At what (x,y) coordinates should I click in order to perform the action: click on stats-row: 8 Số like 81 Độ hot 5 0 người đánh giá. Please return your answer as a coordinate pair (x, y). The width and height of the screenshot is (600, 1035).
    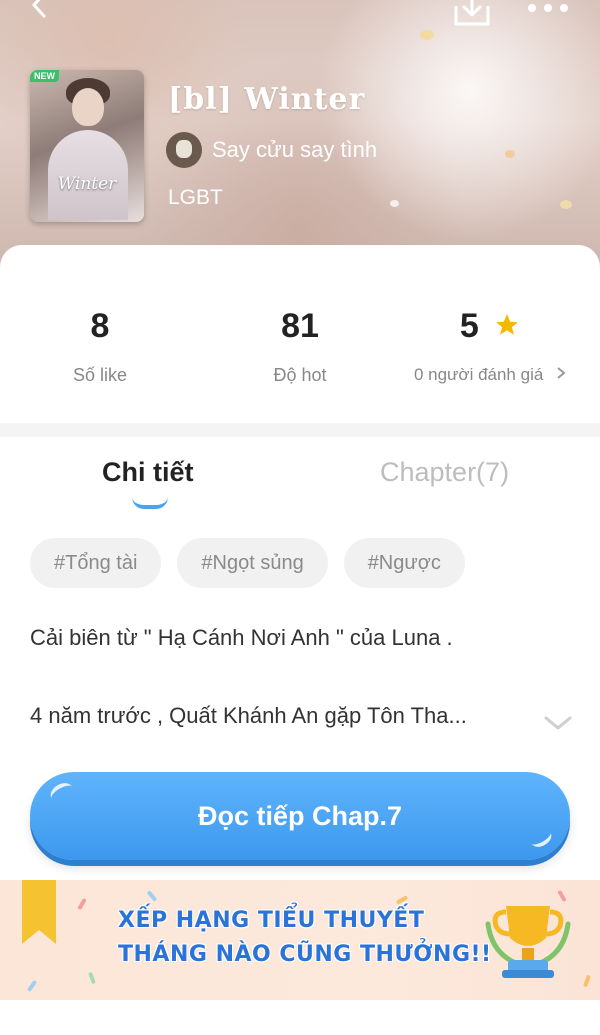
    Looking at the image, I should click on (300, 360).